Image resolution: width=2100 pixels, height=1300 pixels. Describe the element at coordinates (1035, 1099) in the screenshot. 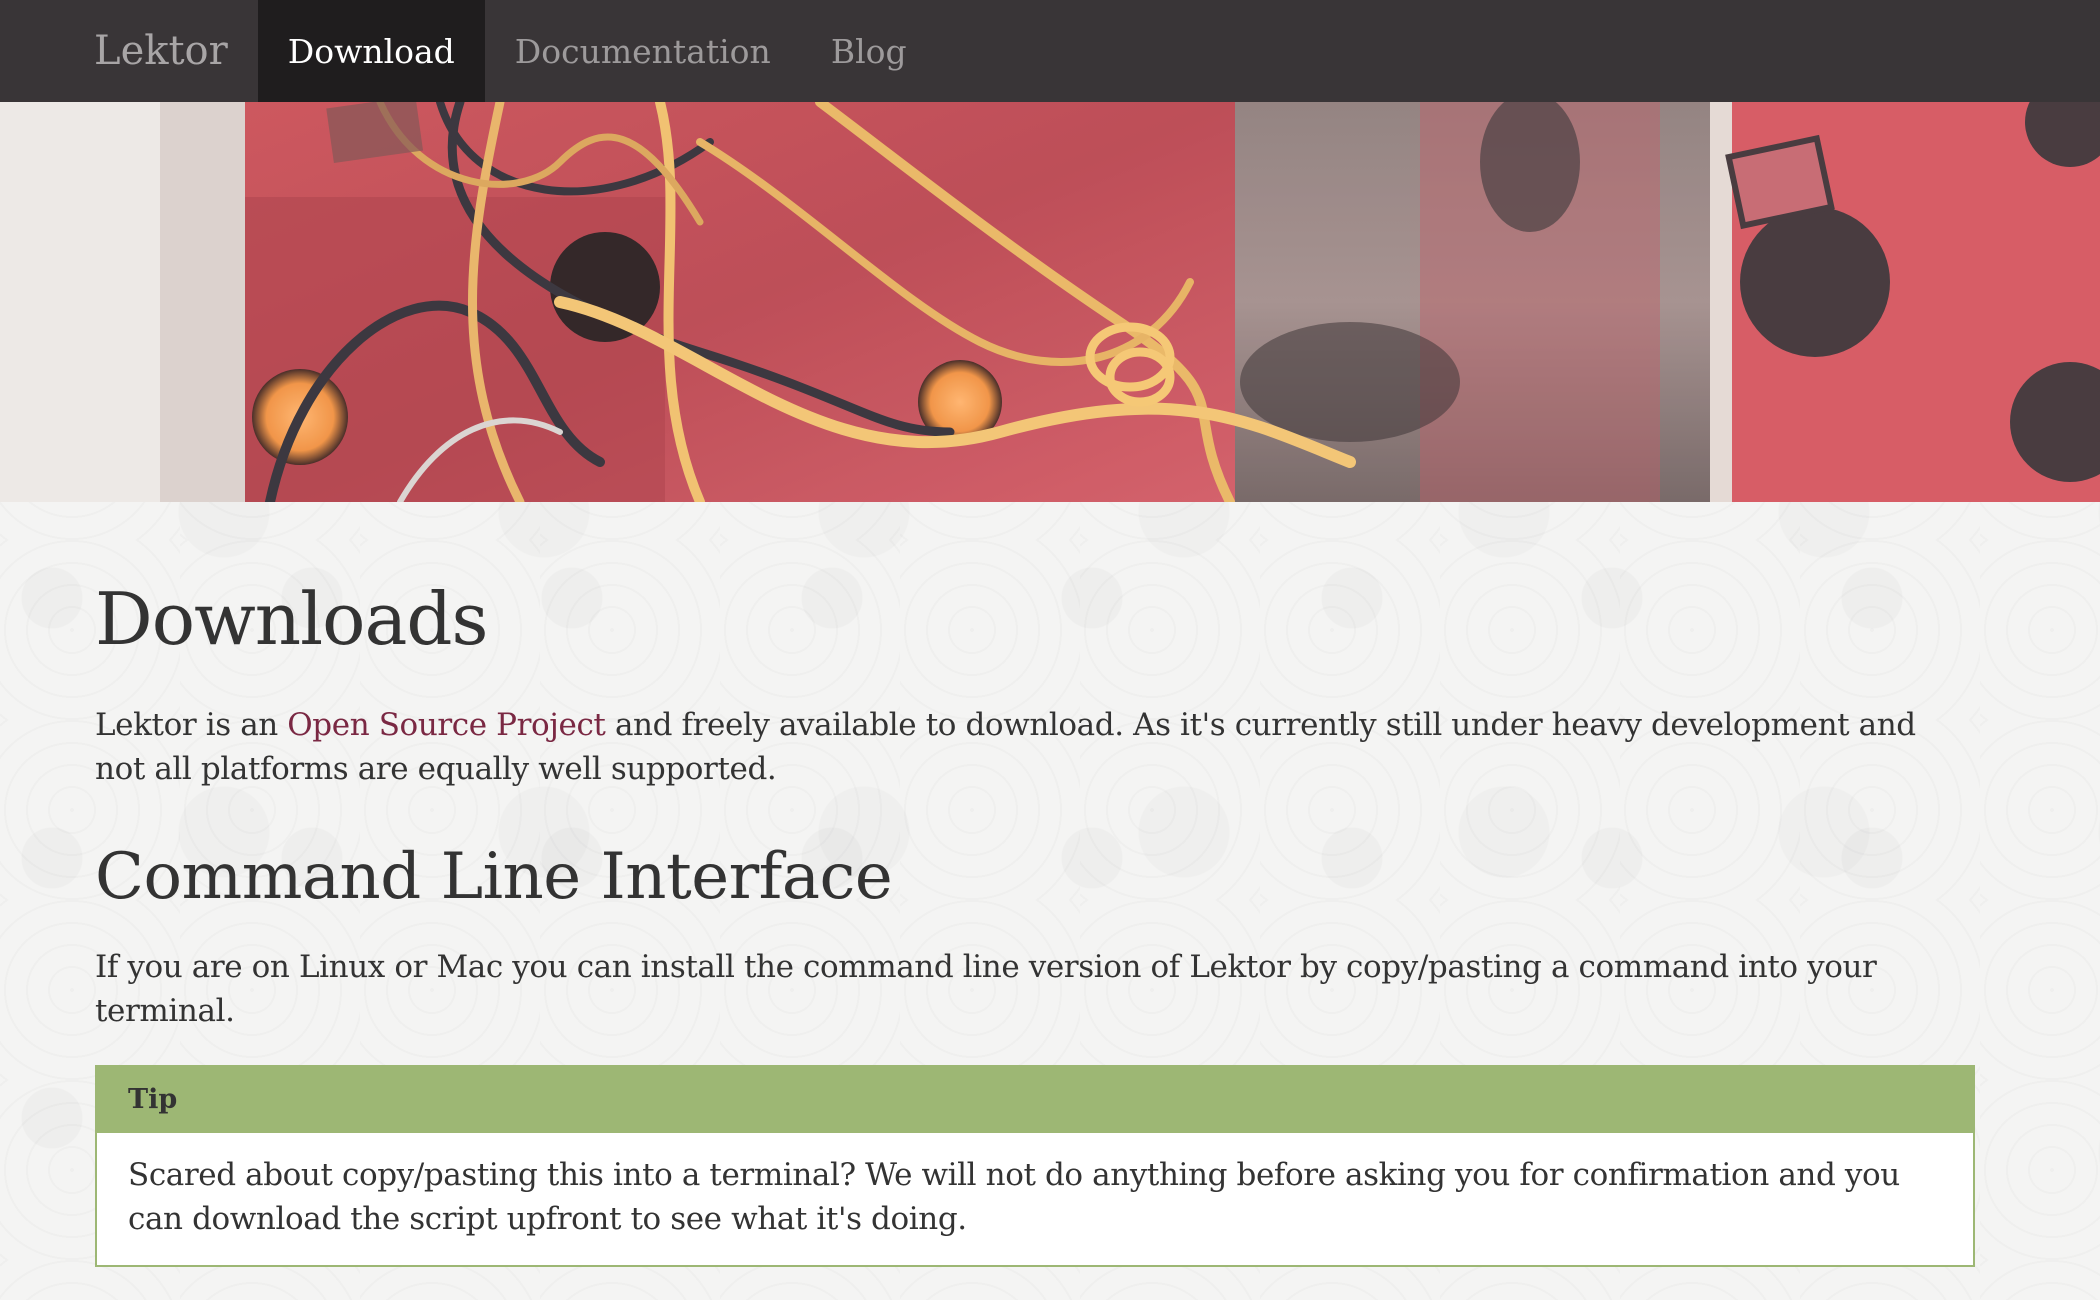

I see `tip-label: Tip` at that location.